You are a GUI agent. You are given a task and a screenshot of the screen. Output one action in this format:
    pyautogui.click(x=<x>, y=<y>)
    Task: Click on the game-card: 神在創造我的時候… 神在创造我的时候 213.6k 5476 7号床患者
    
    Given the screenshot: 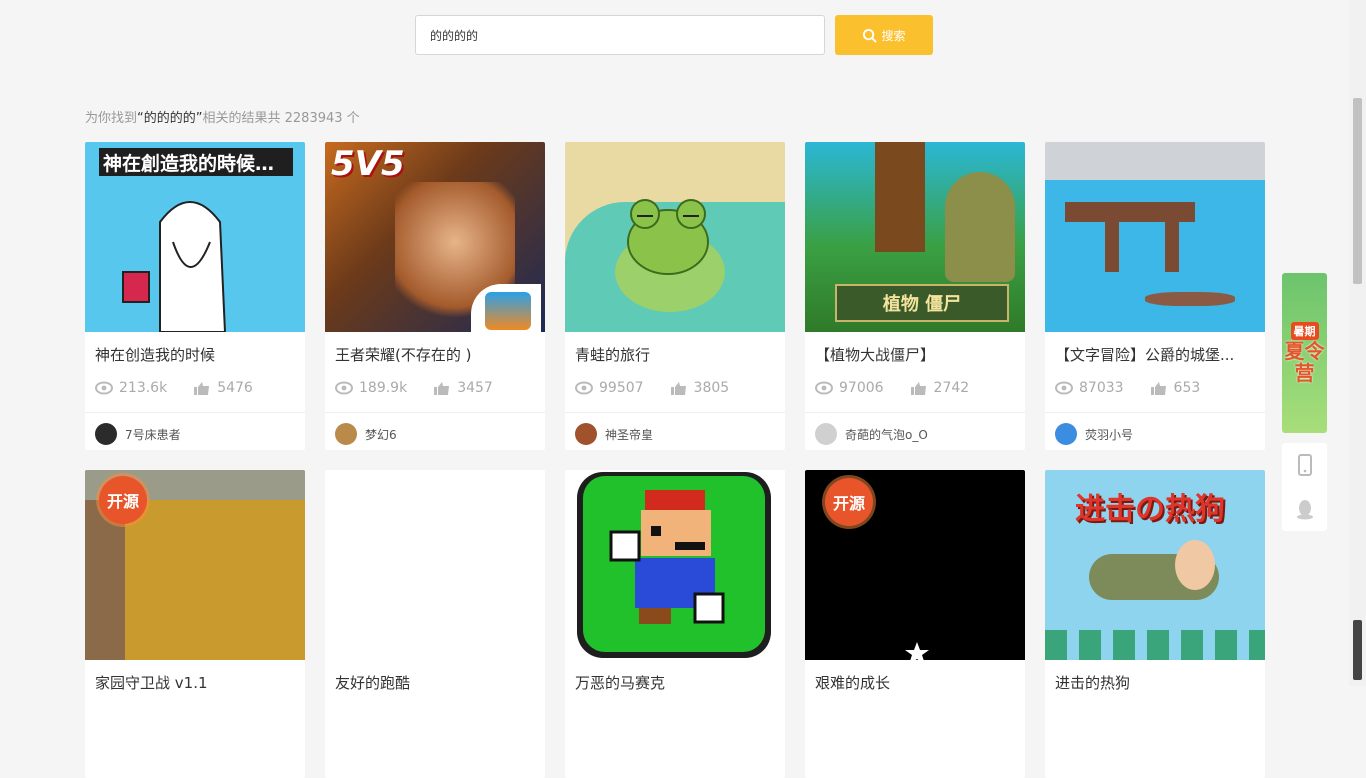 What is the action you would take?
    pyautogui.click(x=195, y=296)
    